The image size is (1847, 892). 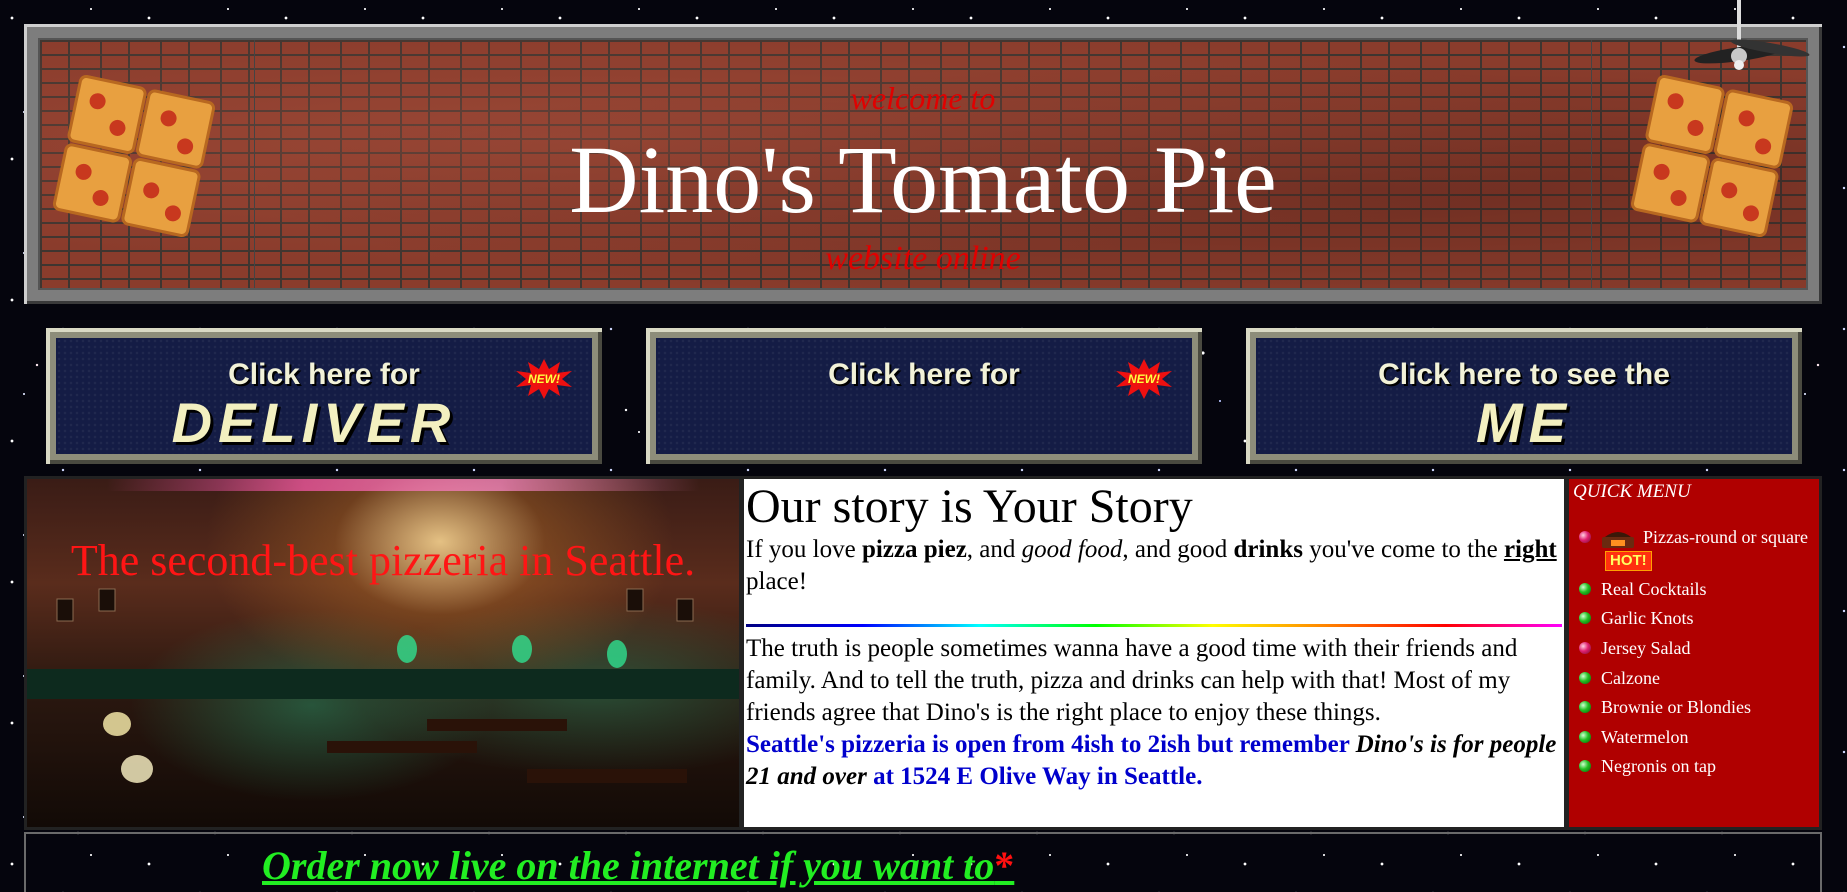 I want to click on ceiling-fan-icon, so click(x=1752, y=54).